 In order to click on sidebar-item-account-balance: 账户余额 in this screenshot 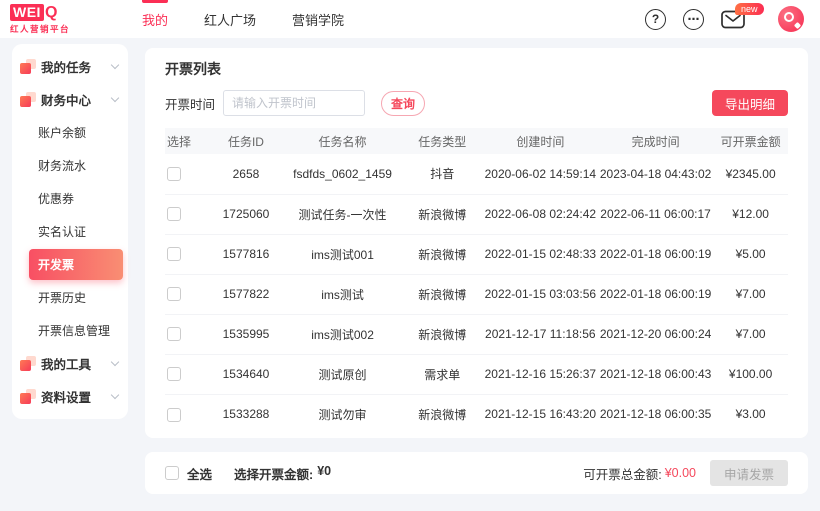, I will do `click(70, 132)`.